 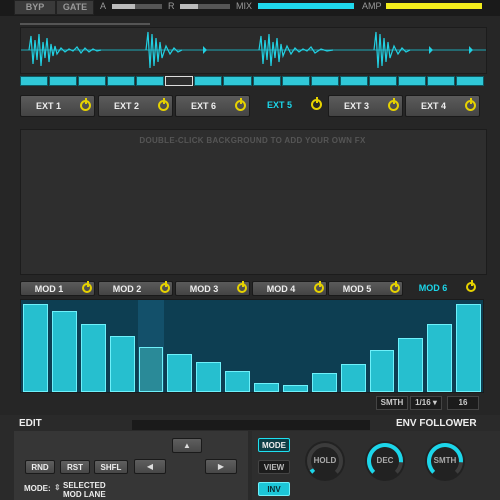 I want to click on mix-label: MIX, so click(x=244, y=6).